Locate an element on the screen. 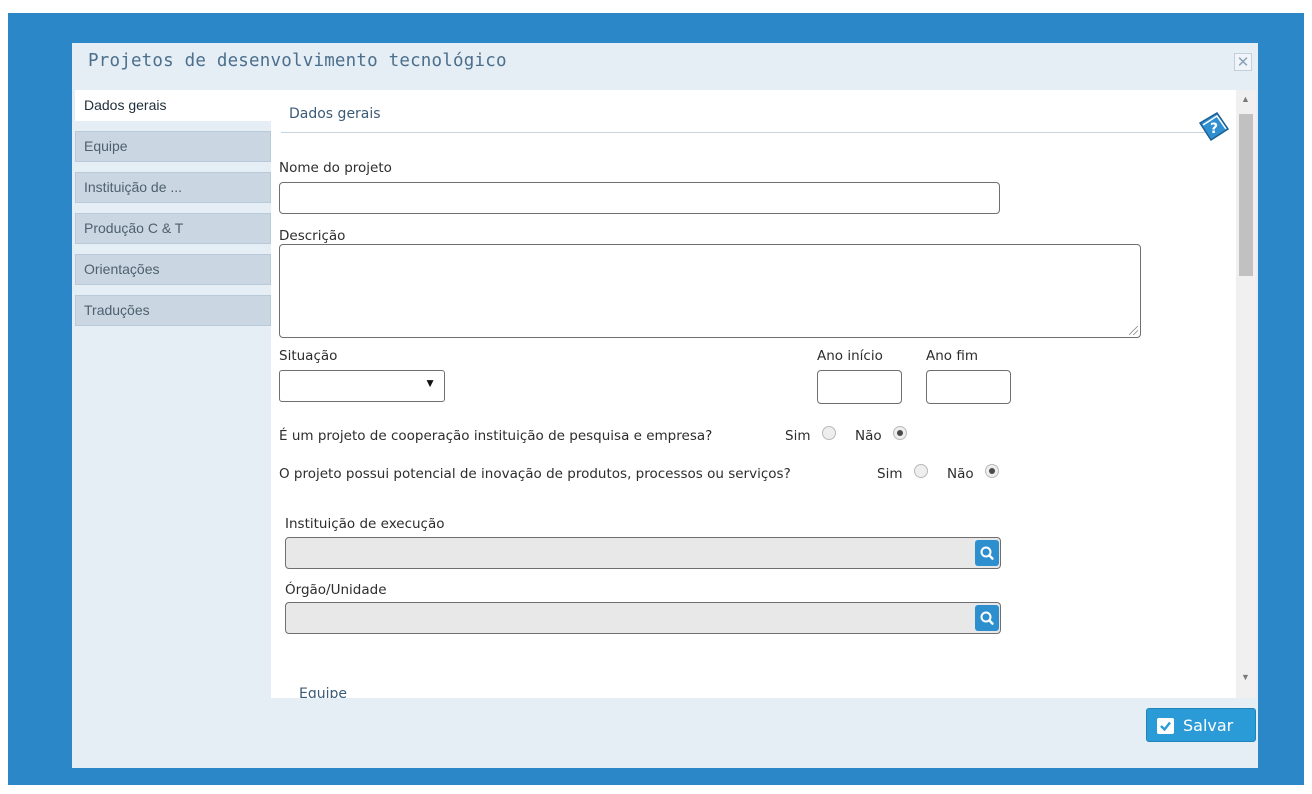  scroll-thumb is located at coordinates (1246, 195).